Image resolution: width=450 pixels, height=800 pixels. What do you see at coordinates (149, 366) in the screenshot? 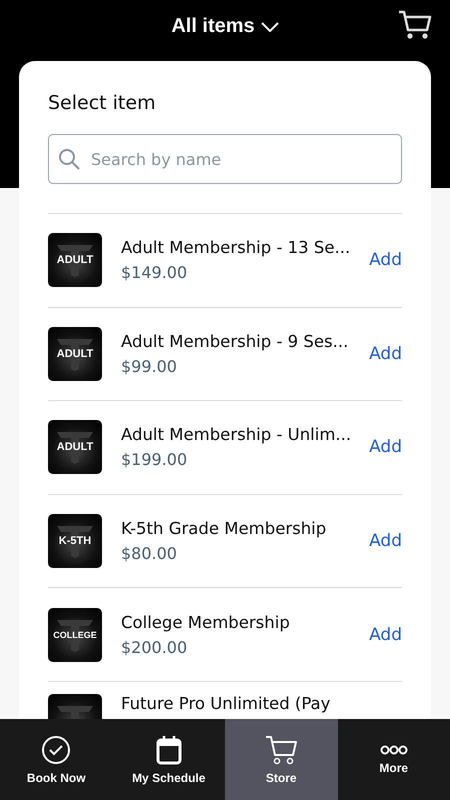
I see `item-price: $99.00` at bounding box center [149, 366].